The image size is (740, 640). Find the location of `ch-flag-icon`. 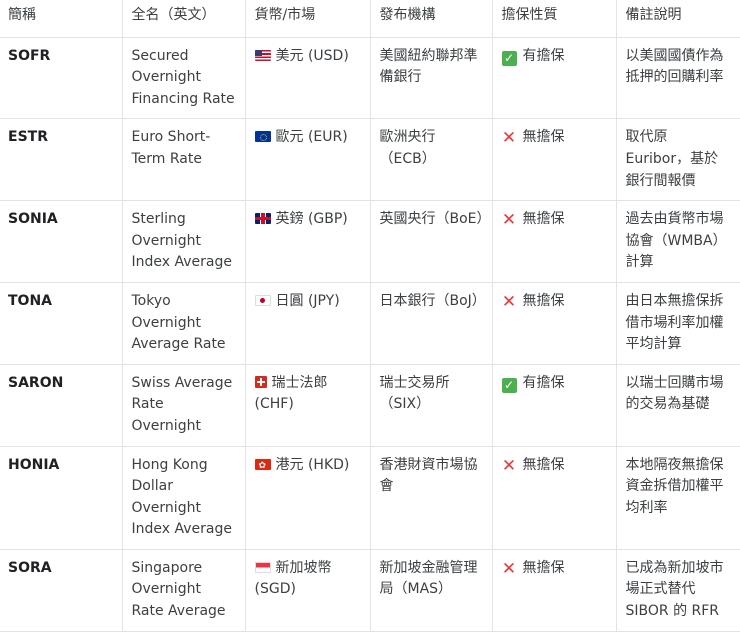

ch-flag-icon is located at coordinates (260, 381).